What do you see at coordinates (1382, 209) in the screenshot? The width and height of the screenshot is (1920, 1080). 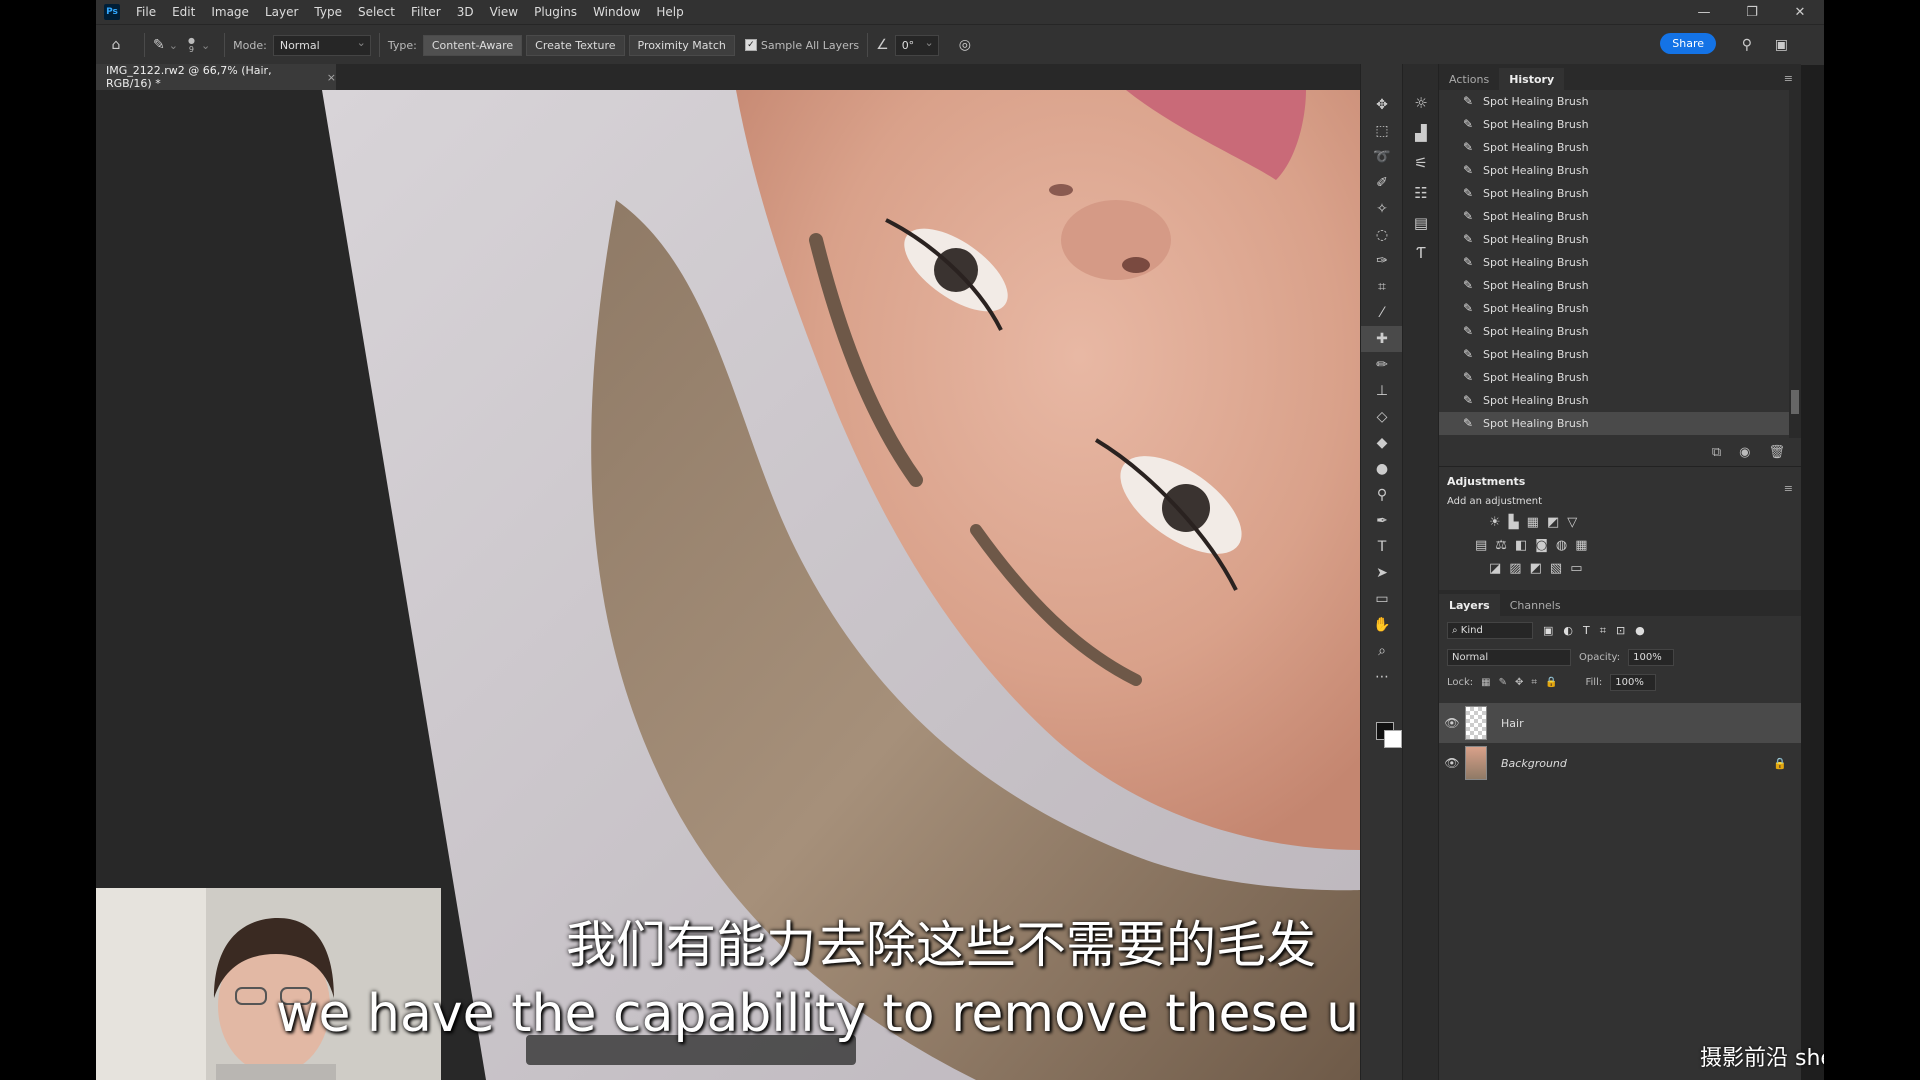 I see `magic-wand-tool-icon: ✧` at bounding box center [1382, 209].